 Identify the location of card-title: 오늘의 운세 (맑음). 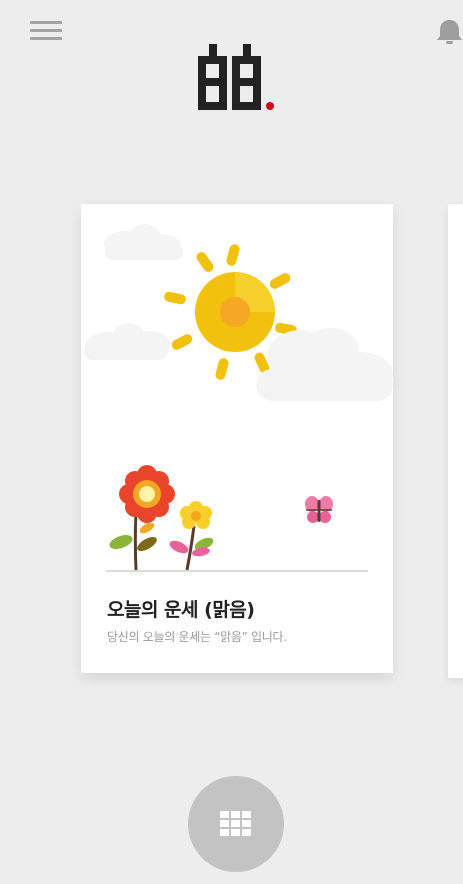
(181, 610).